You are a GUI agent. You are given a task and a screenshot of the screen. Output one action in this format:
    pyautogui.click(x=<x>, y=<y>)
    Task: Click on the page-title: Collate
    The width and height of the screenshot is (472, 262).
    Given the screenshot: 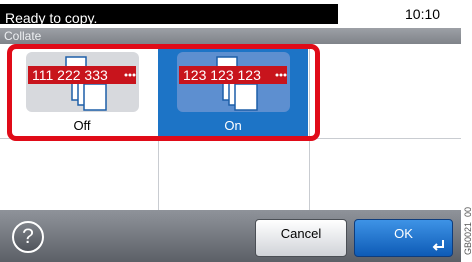 What is the action you would take?
    pyautogui.click(x=23, y=36)
    